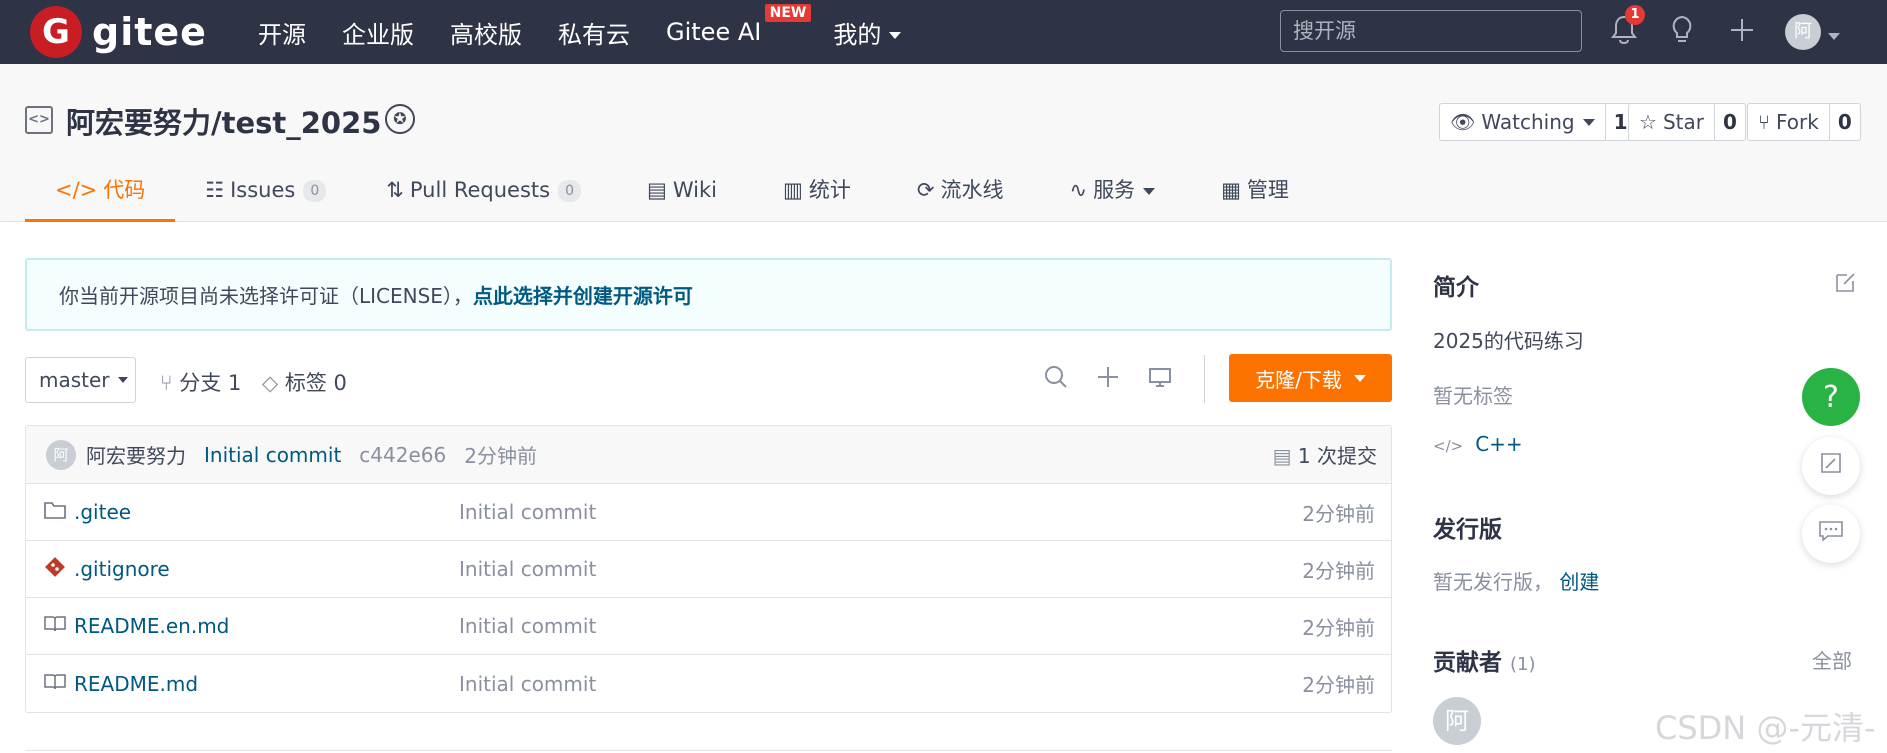 The width and height of the screenshot is (1887, 753). Describe the element at coordinates (102, 512) in the screenshot. I see `file-name: .gitee` at that location.